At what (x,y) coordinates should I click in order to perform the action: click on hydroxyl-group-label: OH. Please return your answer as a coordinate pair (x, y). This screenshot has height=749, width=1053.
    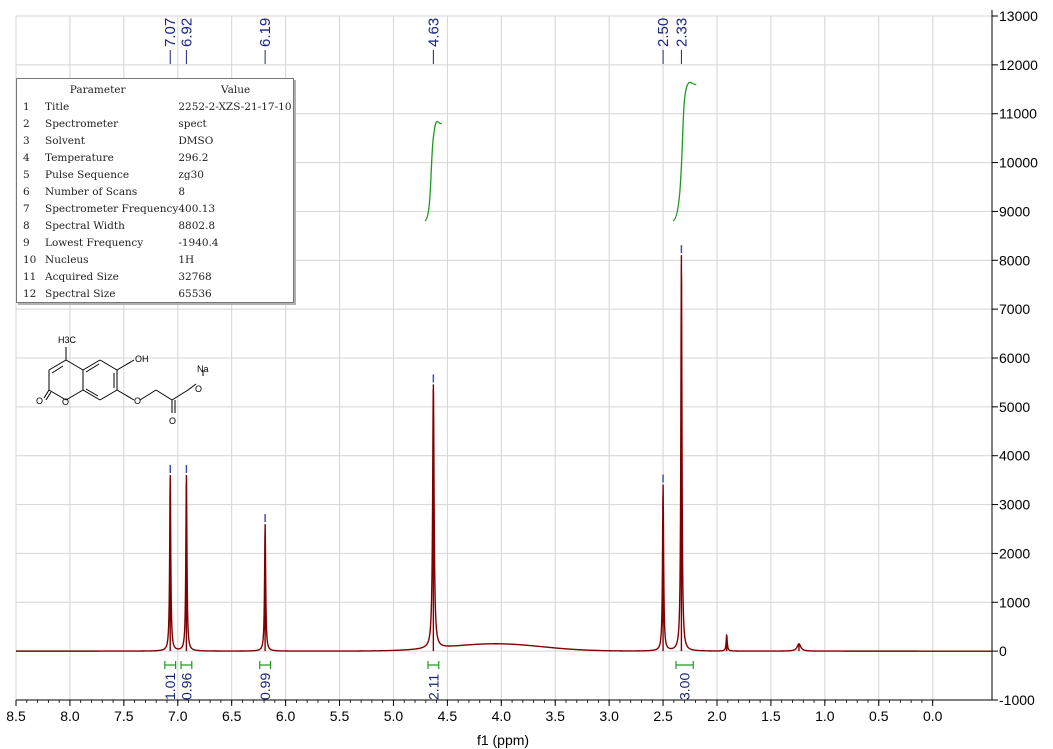
    Looking at the image, I should click on (142, 359).